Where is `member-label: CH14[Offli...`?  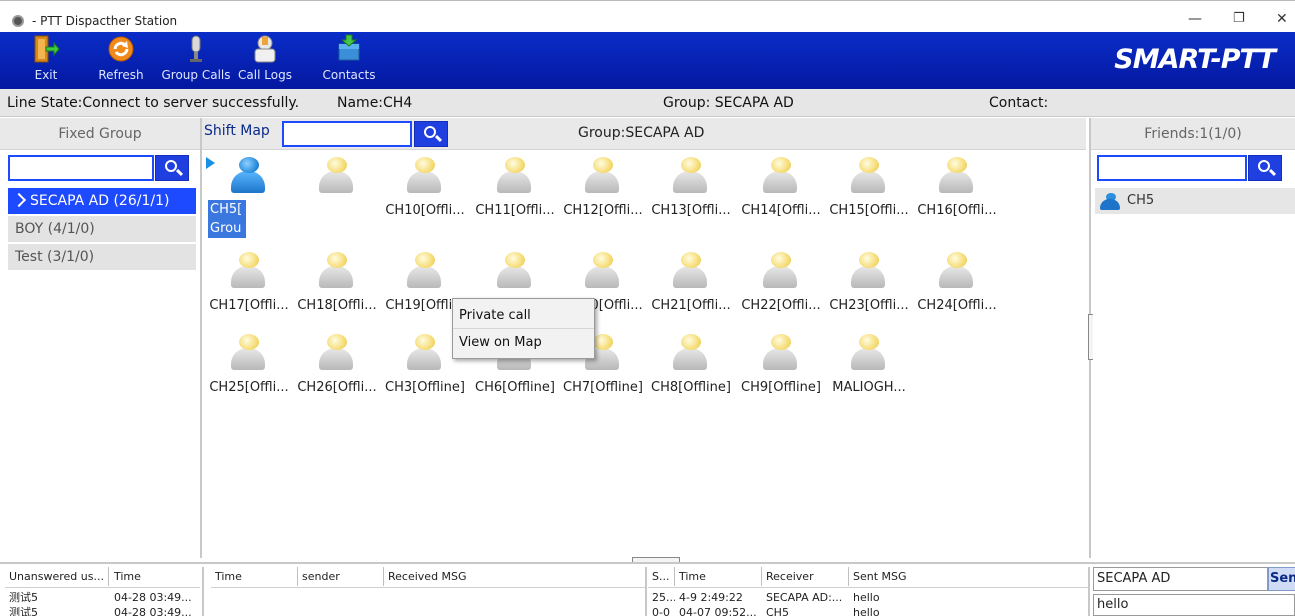
member-label: CH14[Offli... is located at coordinates (781, 210).